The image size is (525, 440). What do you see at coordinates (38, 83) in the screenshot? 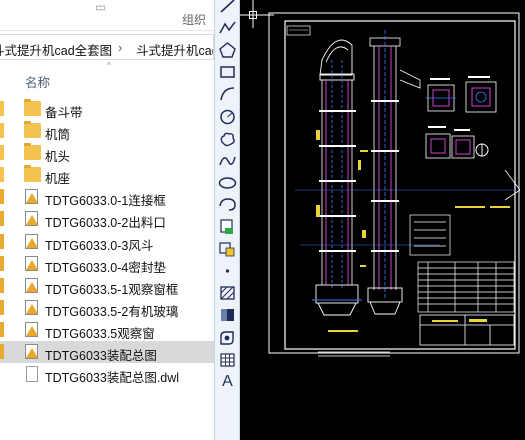
I see `column-header-label: 名称` at bounding box center [38, 83].